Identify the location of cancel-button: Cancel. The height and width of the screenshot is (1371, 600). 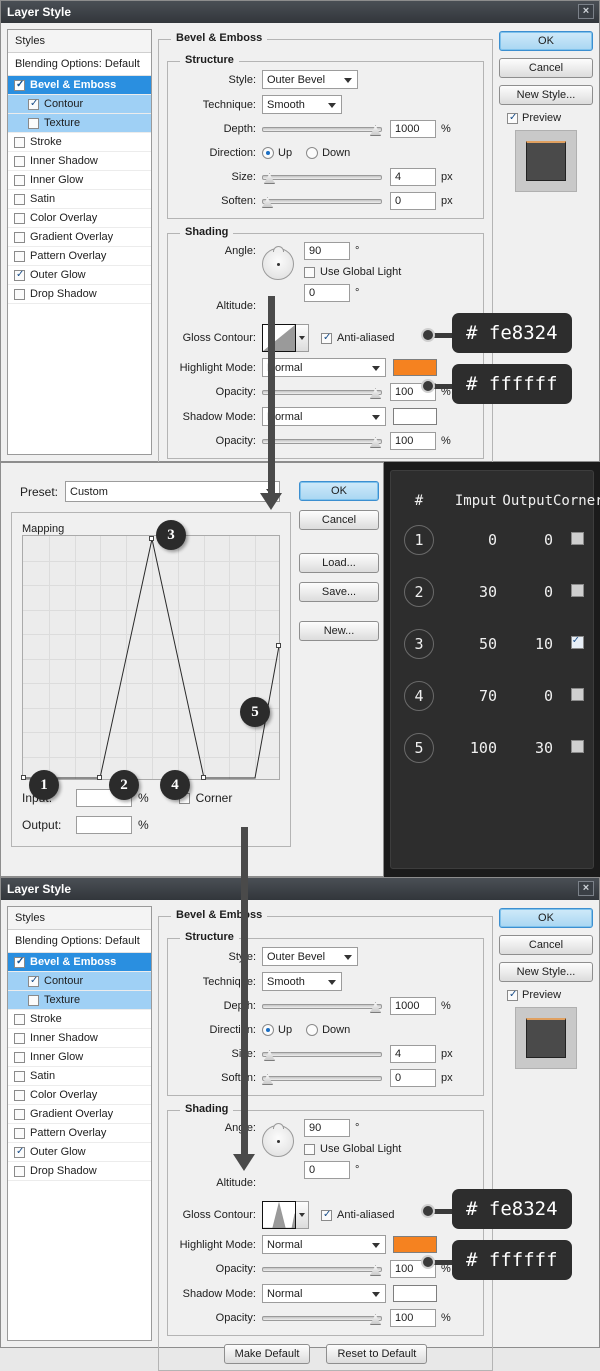
(546, 945).